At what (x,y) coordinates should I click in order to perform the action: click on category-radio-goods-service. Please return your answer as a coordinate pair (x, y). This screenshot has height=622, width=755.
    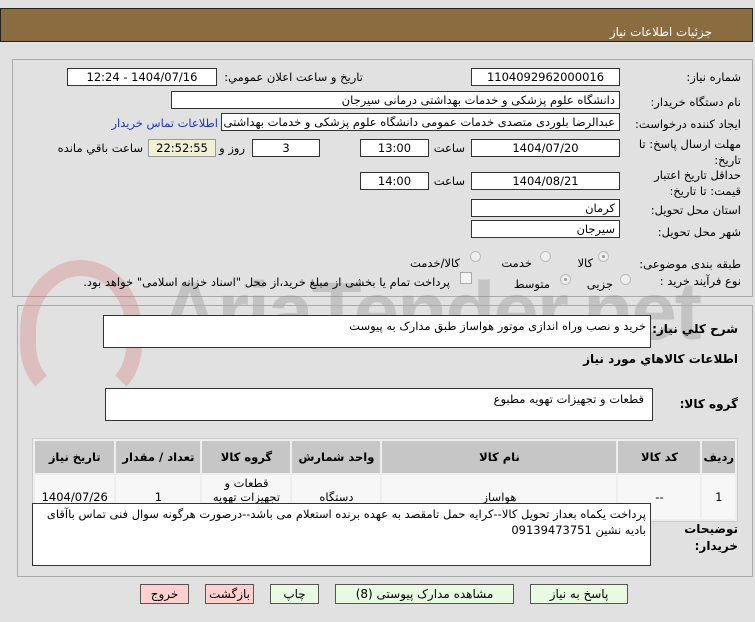
    Looking at the image, I should click on (475, 256).